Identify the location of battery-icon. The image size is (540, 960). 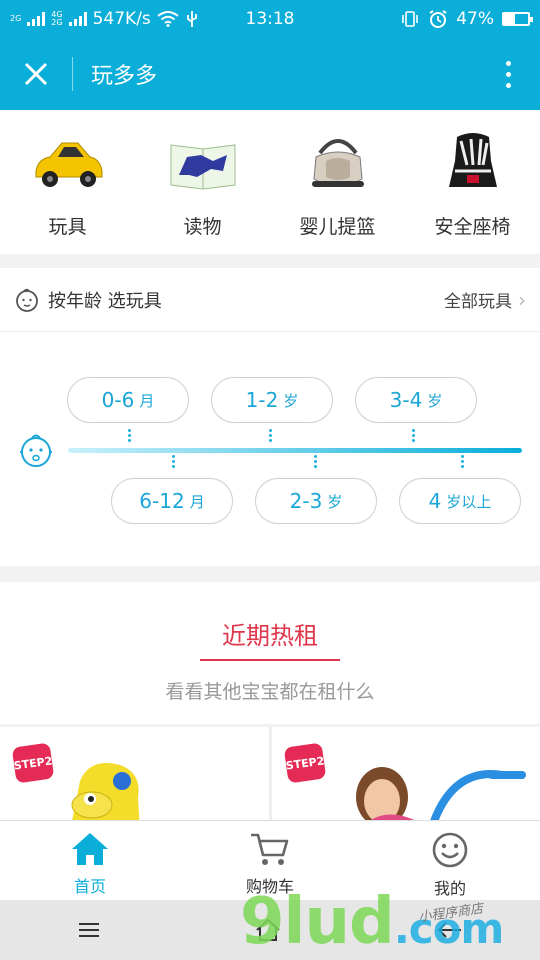
(517, 19).